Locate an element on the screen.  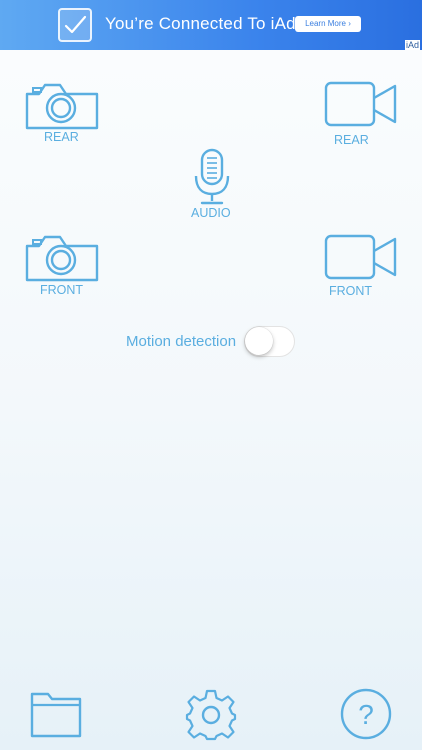
rear-video-label: REAR is located at coordinates (351, 140).